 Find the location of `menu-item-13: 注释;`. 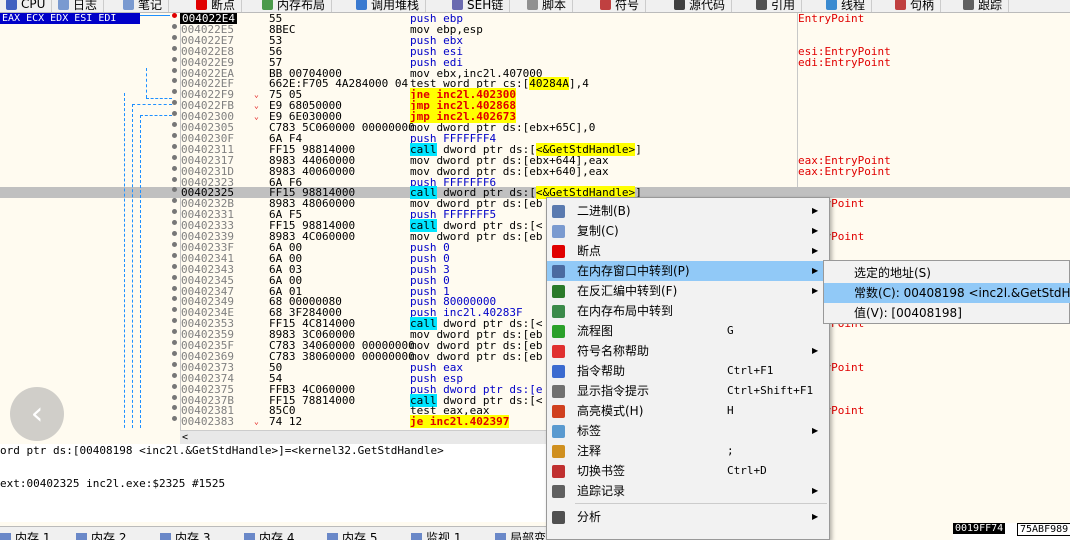

menu-item-13: 注释; is located at coordinates (688, 451).